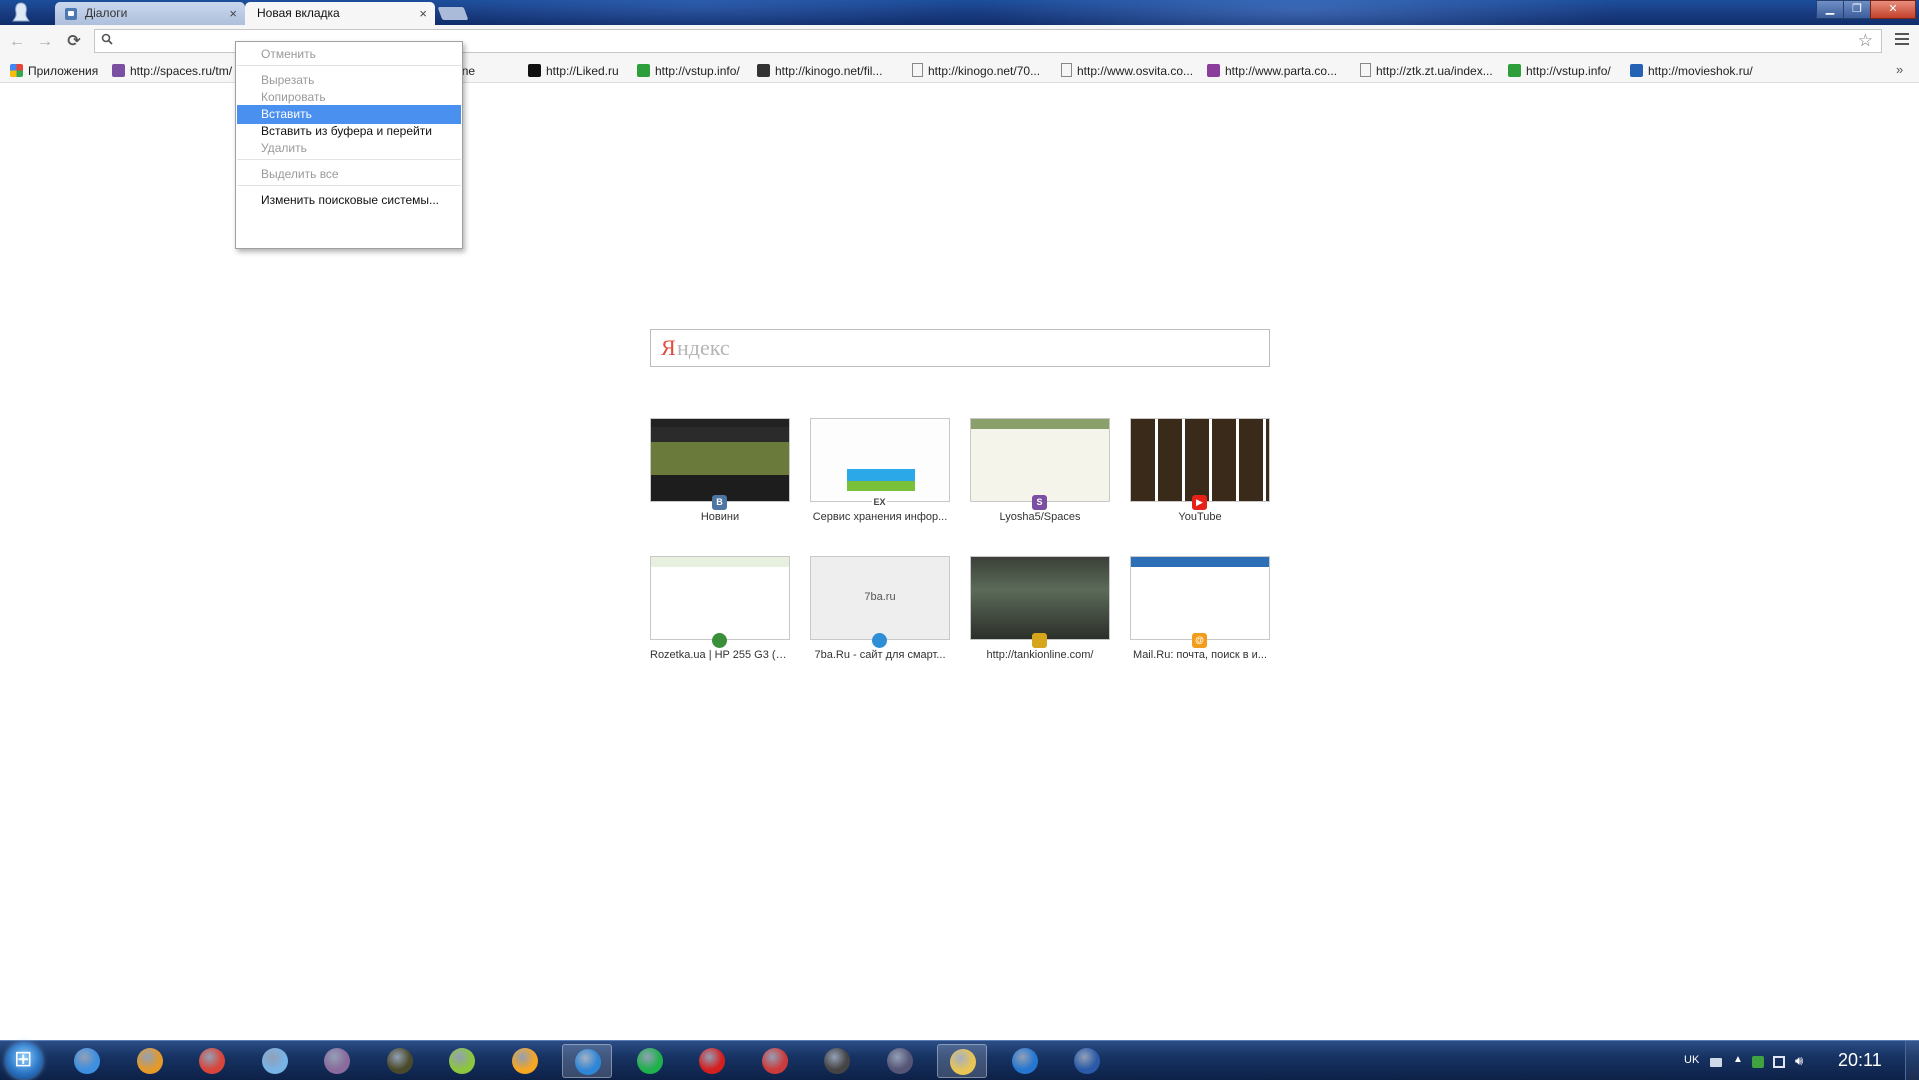 This screenshot has width=1919, height=1080. I want to click on bookmark-item: Приложения, so click(54, 71).